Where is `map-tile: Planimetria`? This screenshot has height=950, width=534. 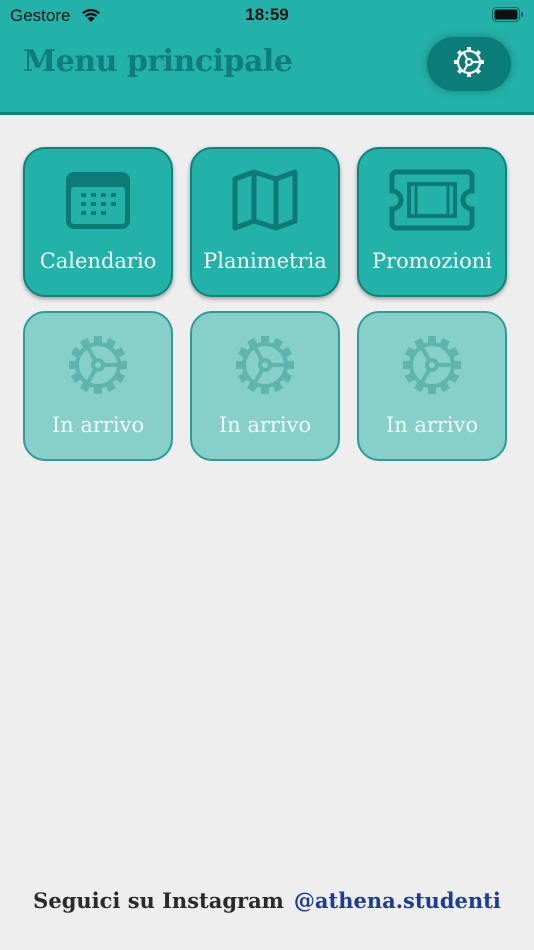
map-tile: Planimetria is located at coordinates (265, 222).